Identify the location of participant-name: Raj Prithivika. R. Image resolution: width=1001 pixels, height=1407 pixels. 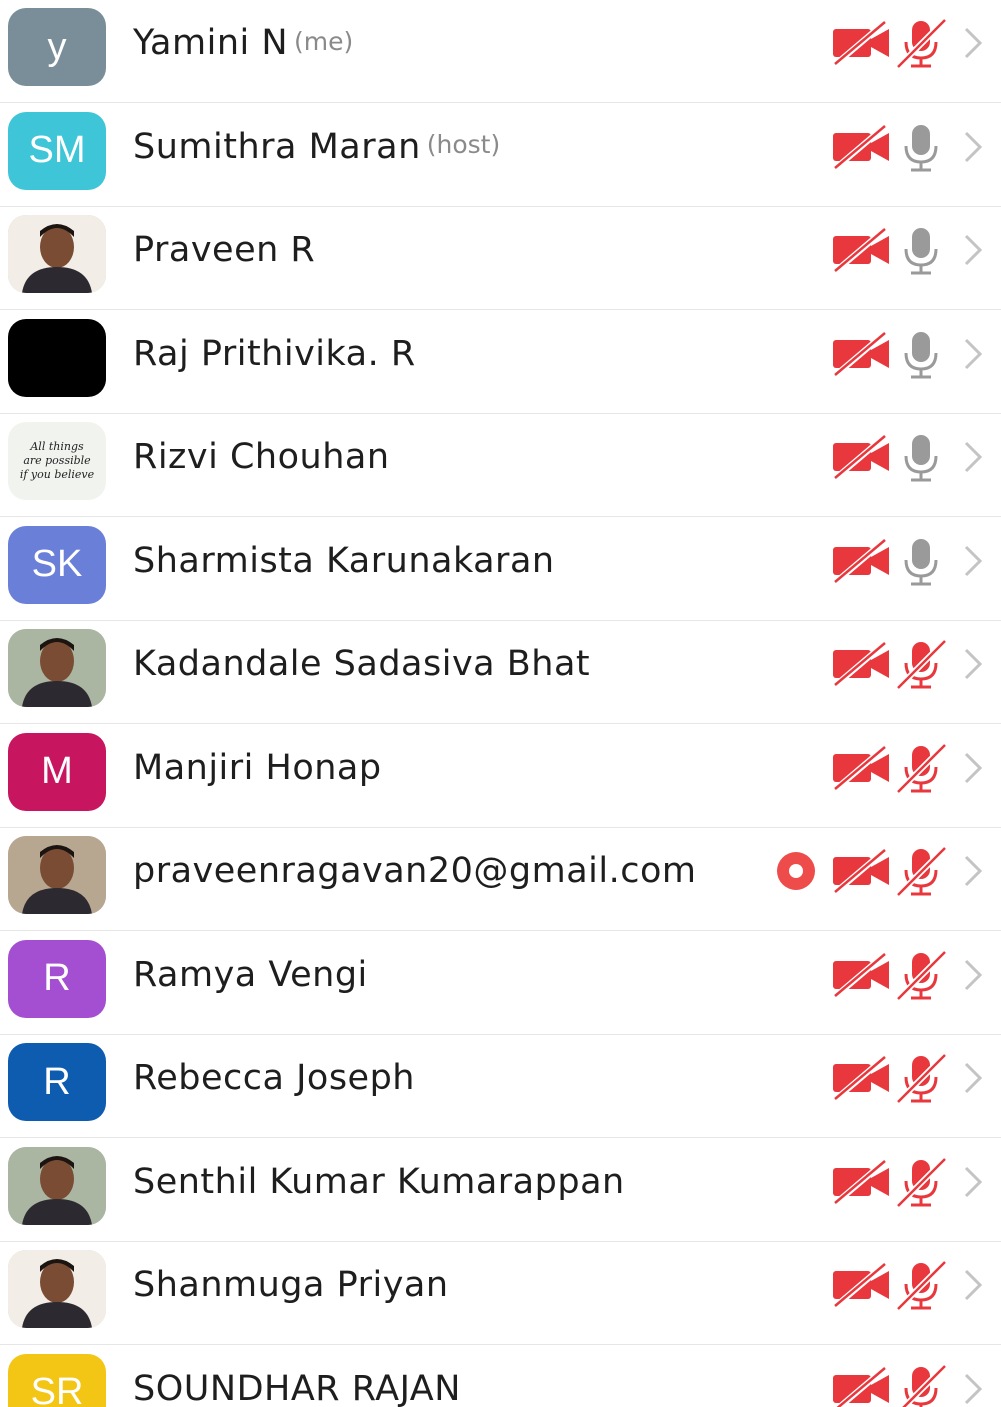
(274, 353).